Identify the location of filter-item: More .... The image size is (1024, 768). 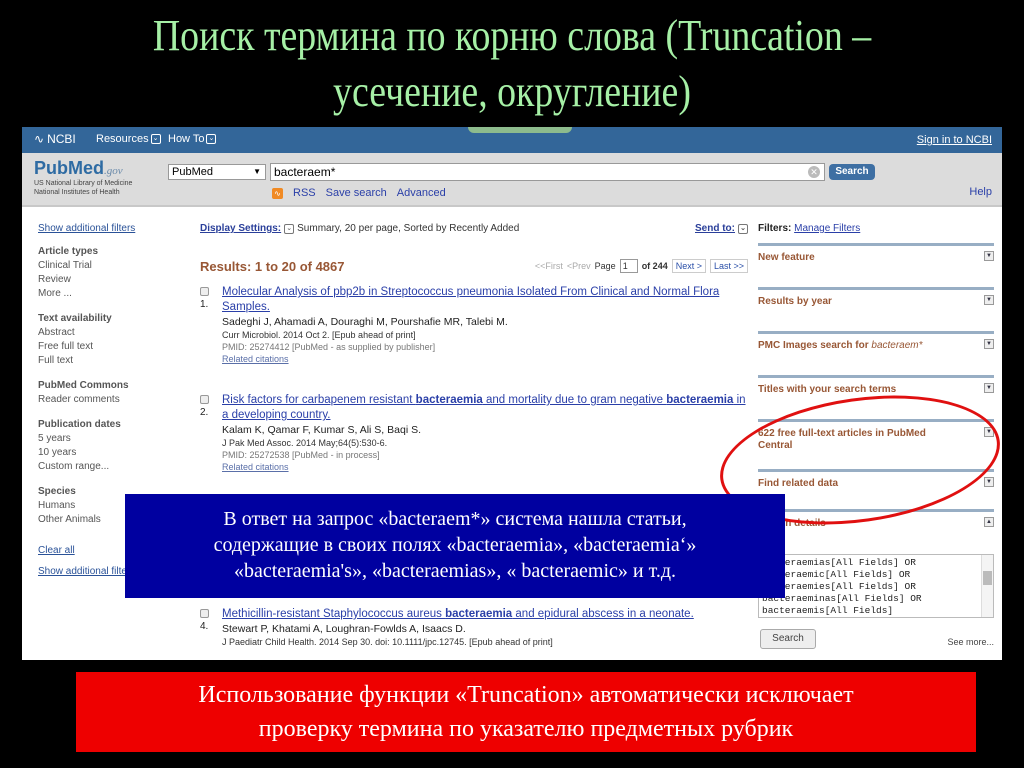
(118, 294).